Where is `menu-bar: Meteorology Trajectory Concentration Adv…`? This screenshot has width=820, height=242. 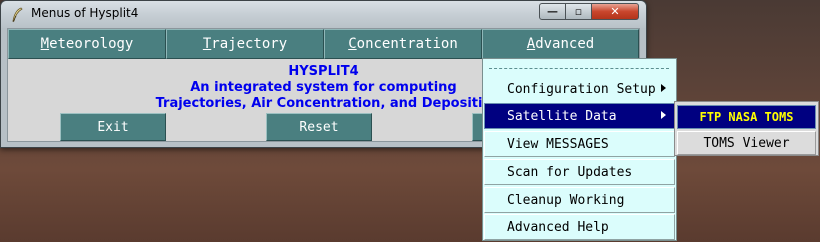 menu-bar: Meteorology Trajectory Concentration Adv… is located at coordinates (323, 44).